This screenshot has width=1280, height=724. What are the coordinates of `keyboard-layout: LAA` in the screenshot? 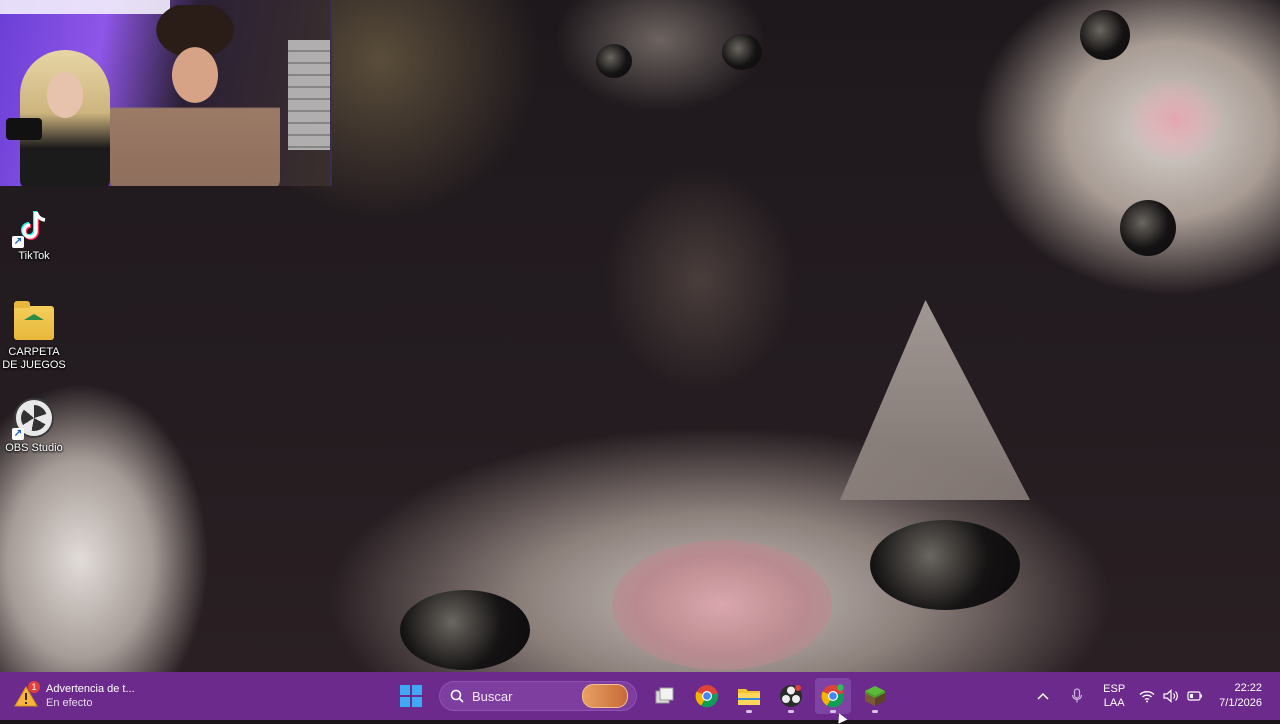 It's located at (1114, 703).